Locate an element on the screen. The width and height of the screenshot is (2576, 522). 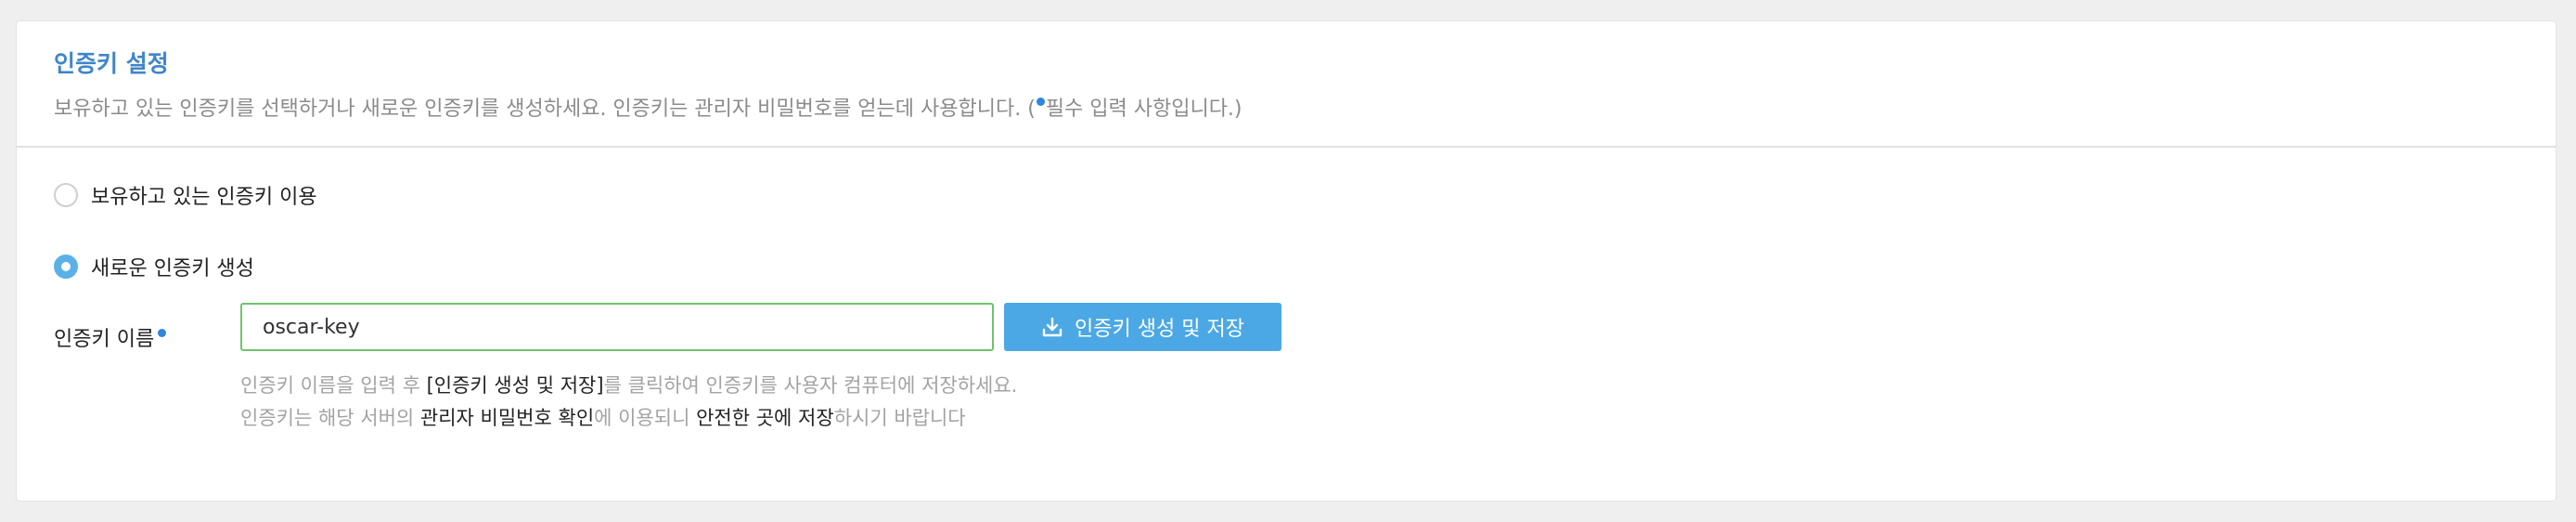
download-icon is located at coordinates (1052, 327).